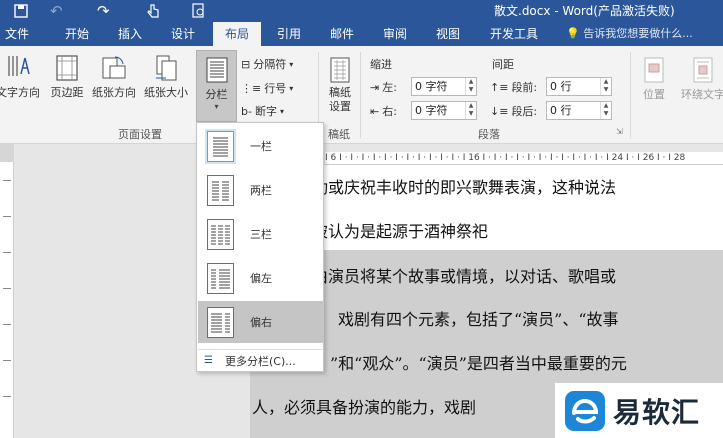  Describe the element at coordinates (199, 11) in the screenshot. I see `print-preview-icon` at that location.